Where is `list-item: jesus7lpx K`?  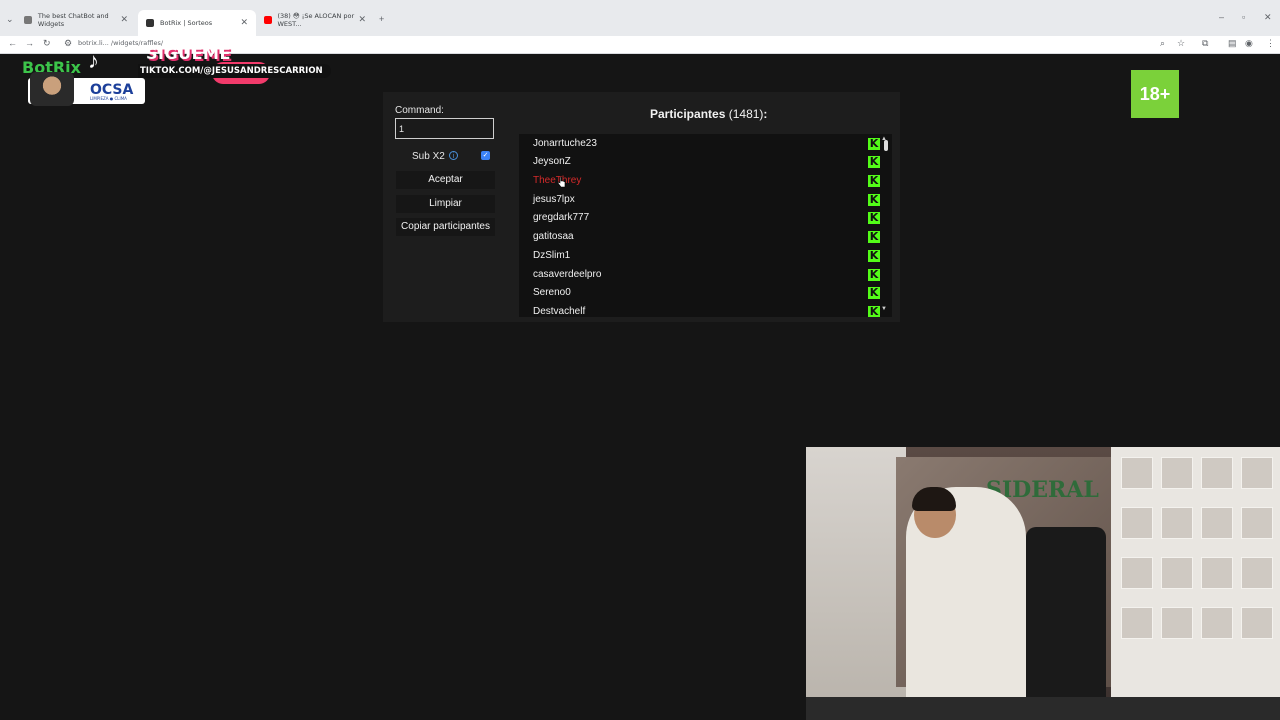
list-item: jesus7lpx K is located at coordinates (706, 200).